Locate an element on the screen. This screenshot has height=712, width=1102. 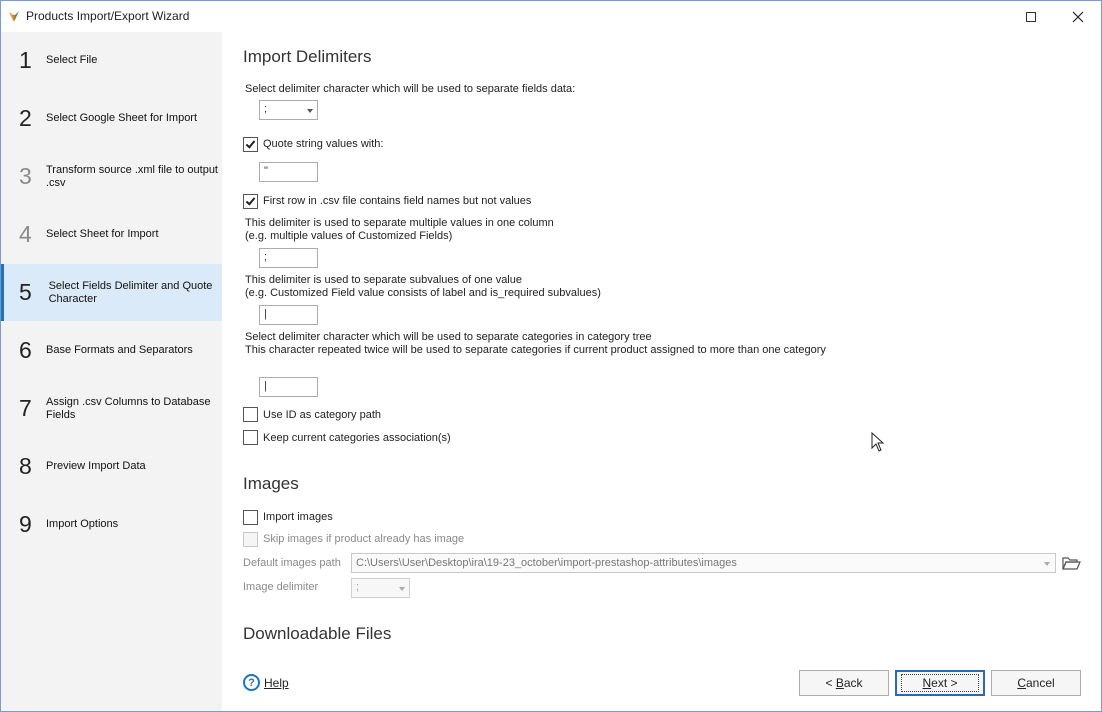
step-select-file: 1 Select File is located at coordinates (111, 60).